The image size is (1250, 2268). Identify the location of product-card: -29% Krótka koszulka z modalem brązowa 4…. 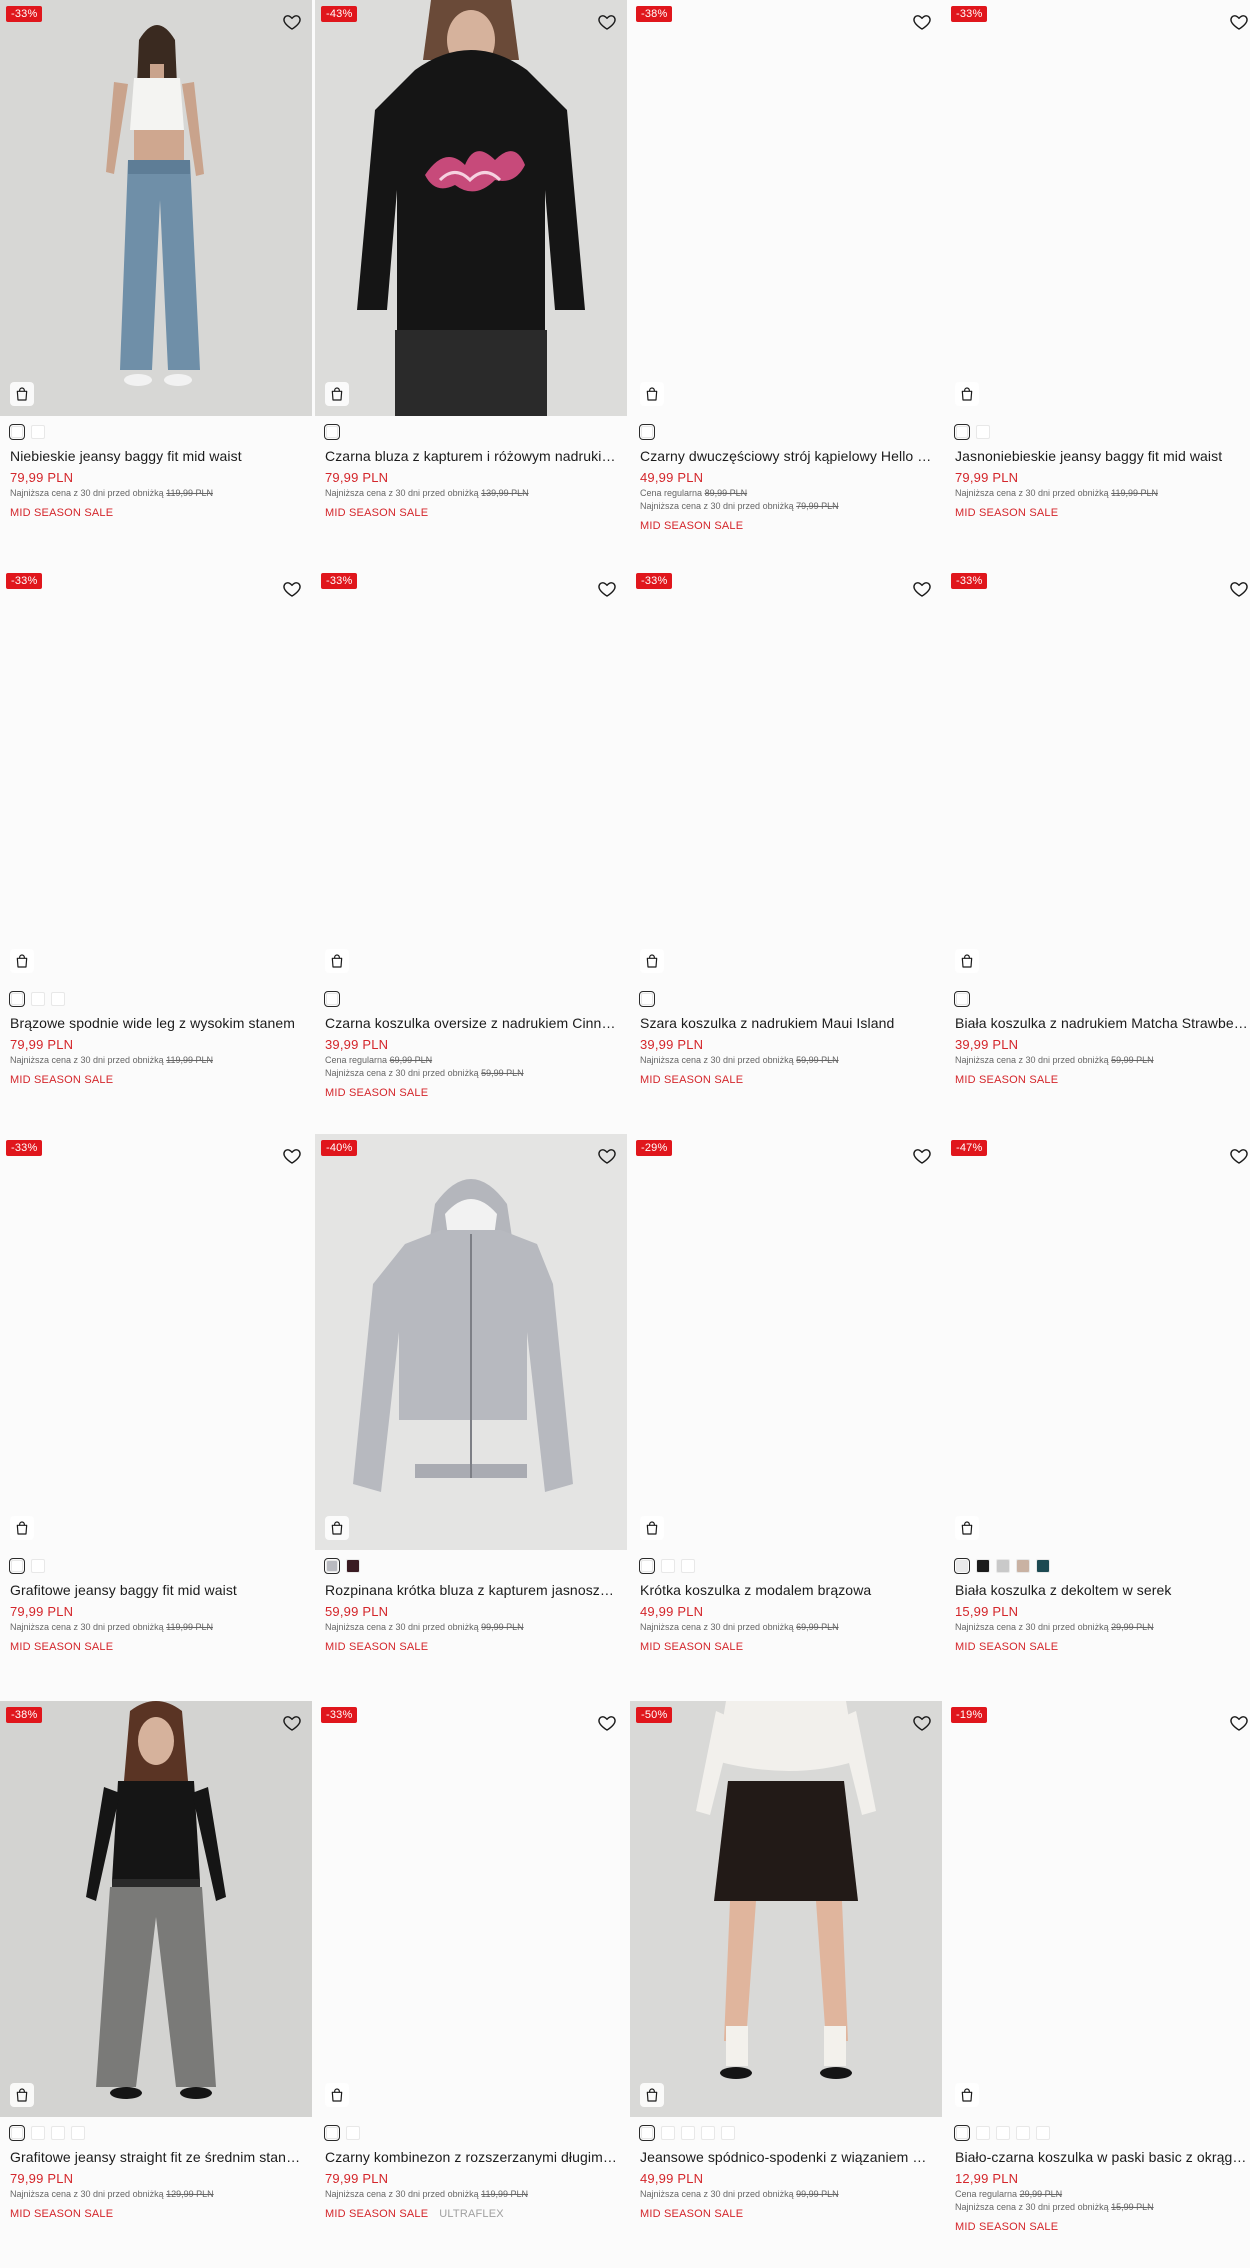
(786, 1417).